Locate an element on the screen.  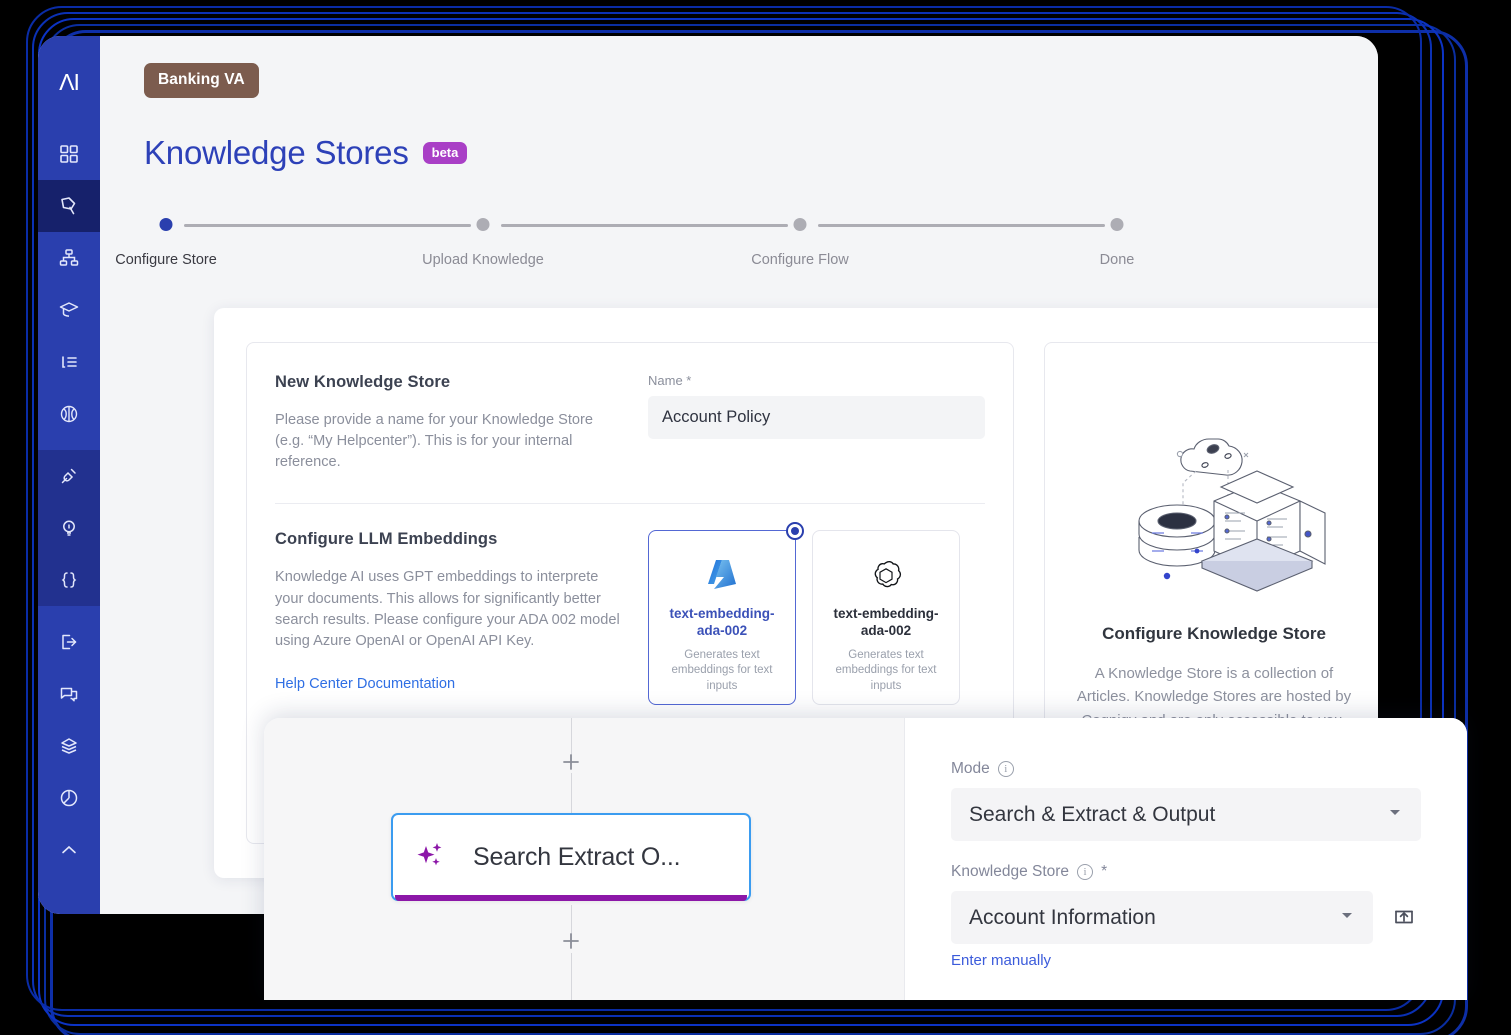
sidebar-item-code is located at coordinates (69, 580).